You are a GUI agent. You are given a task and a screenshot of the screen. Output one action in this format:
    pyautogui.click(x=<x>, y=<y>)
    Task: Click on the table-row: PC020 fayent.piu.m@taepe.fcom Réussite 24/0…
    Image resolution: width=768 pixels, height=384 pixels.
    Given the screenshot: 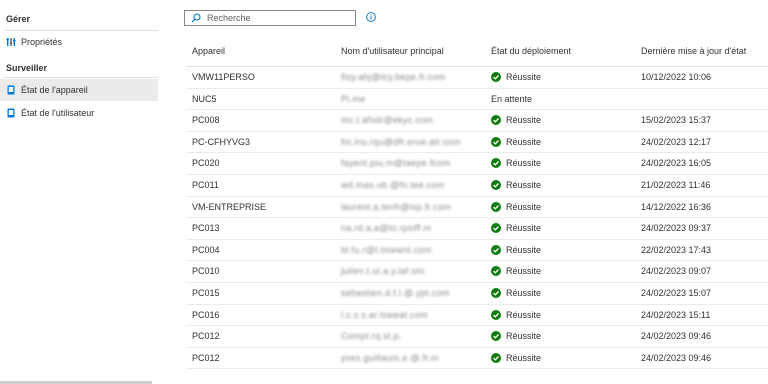 What is the action you would take?
    pyautogui.click(x=477, y=164)
    